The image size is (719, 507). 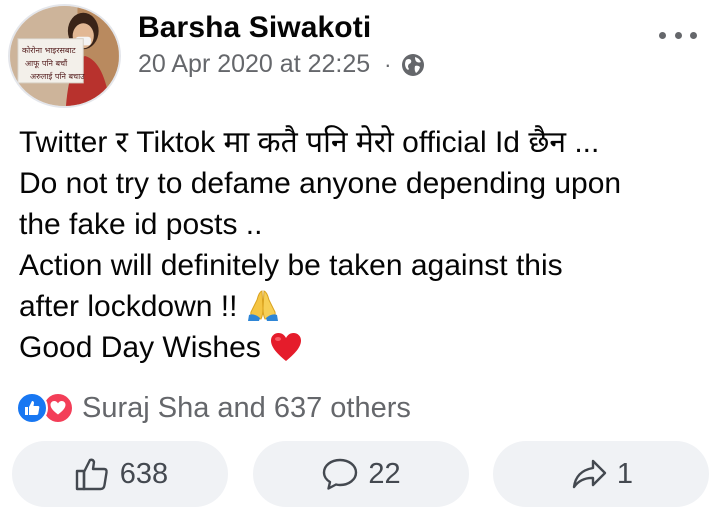 I want to click on post-timestamp: 20 Apr 2020 at 22:25, so click(x=254, y=64).